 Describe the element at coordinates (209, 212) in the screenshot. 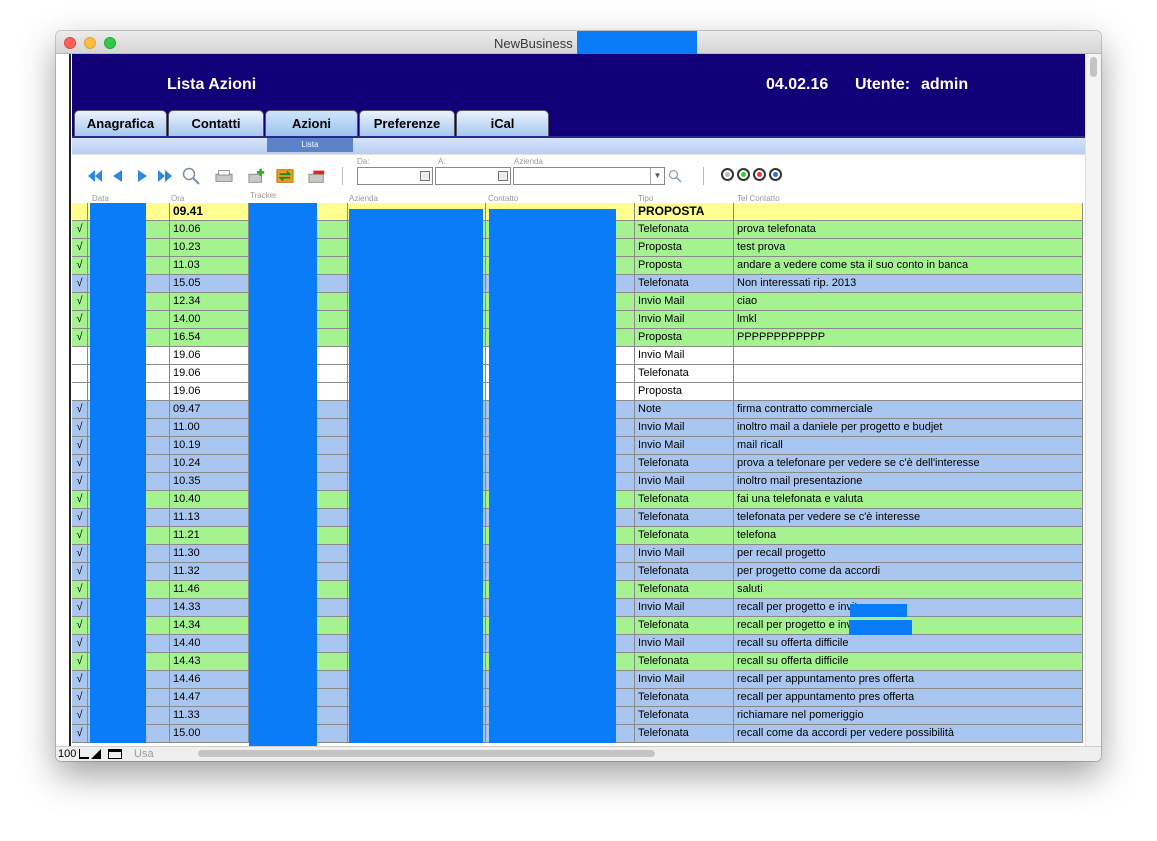

I see `cell-ora: 09.41` at that location.